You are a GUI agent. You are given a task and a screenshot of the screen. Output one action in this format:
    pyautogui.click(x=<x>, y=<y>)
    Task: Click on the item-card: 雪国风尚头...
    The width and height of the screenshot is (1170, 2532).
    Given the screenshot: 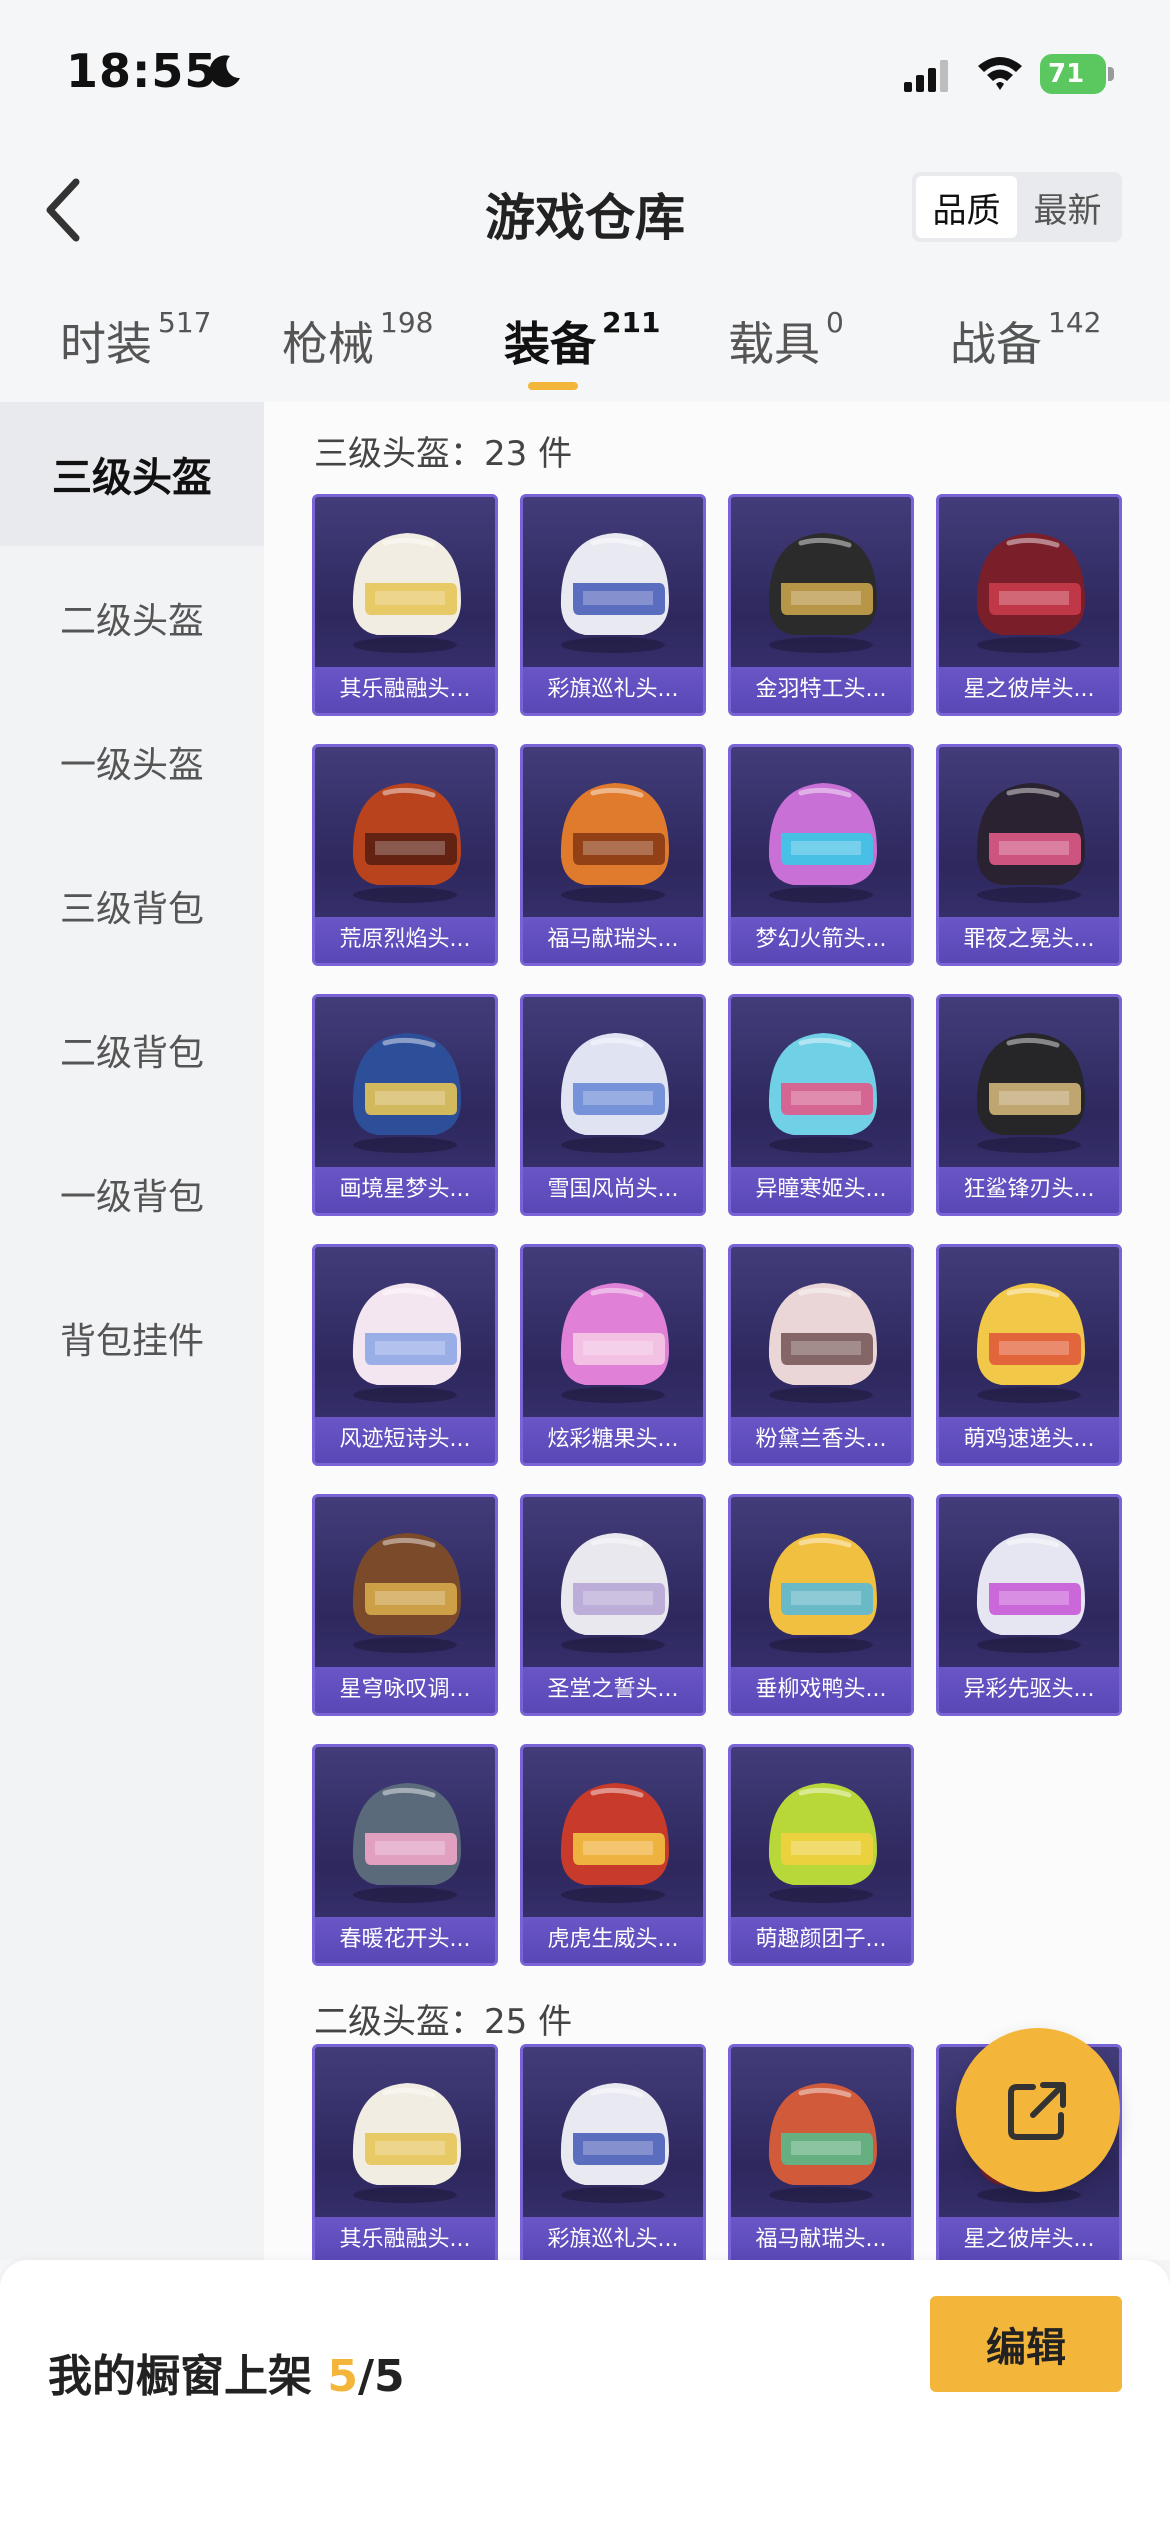 What is the action you would take?
    pyautogui.click(x=613, y=1105)
    